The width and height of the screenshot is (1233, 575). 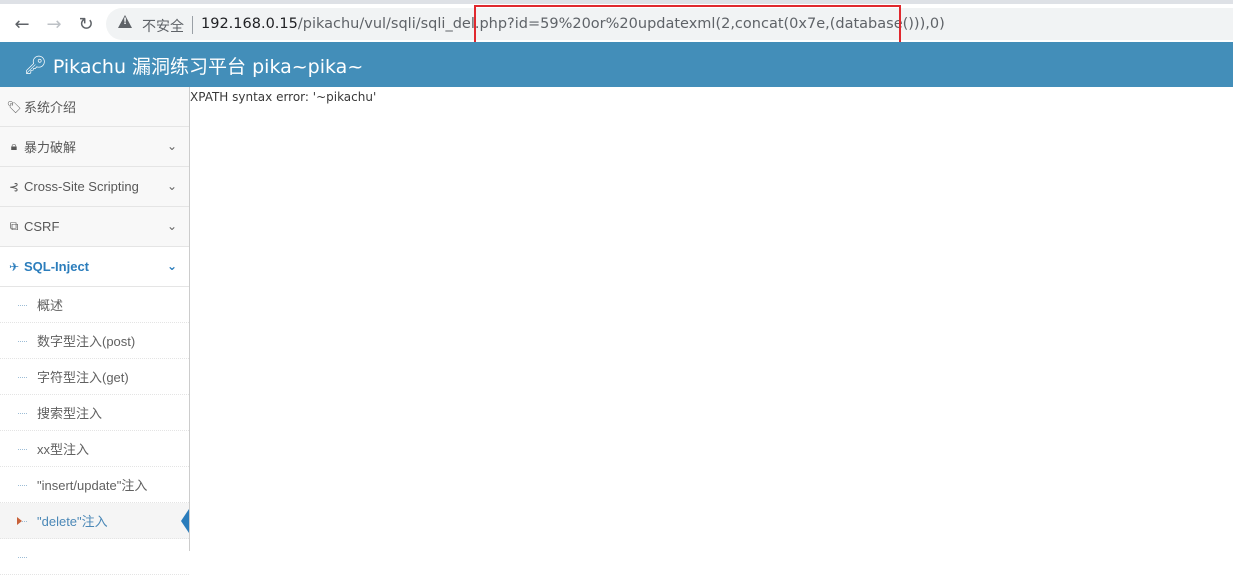 I want to click on sidebar-item-label: 系统介绍, so click(x=50, y=107).